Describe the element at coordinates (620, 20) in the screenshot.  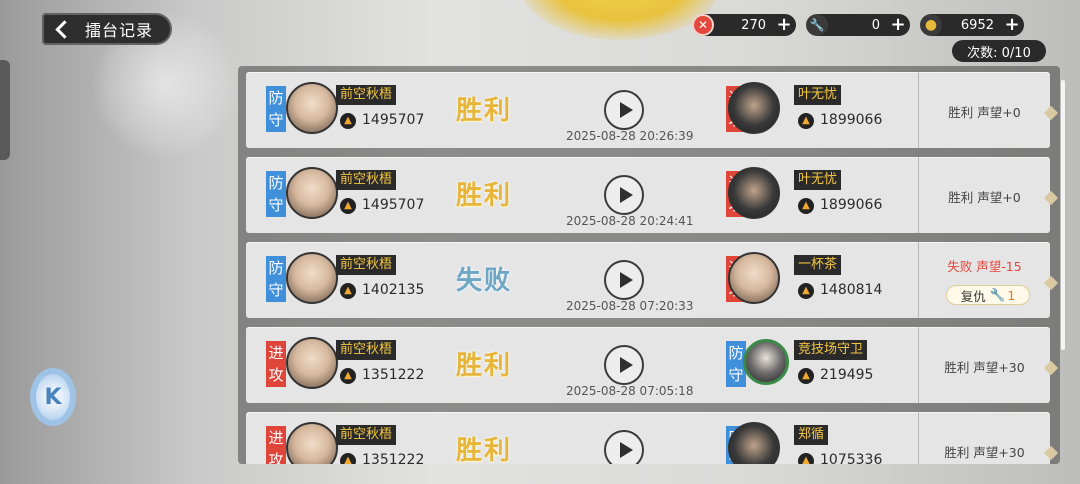
I see `background-glow` at that location.